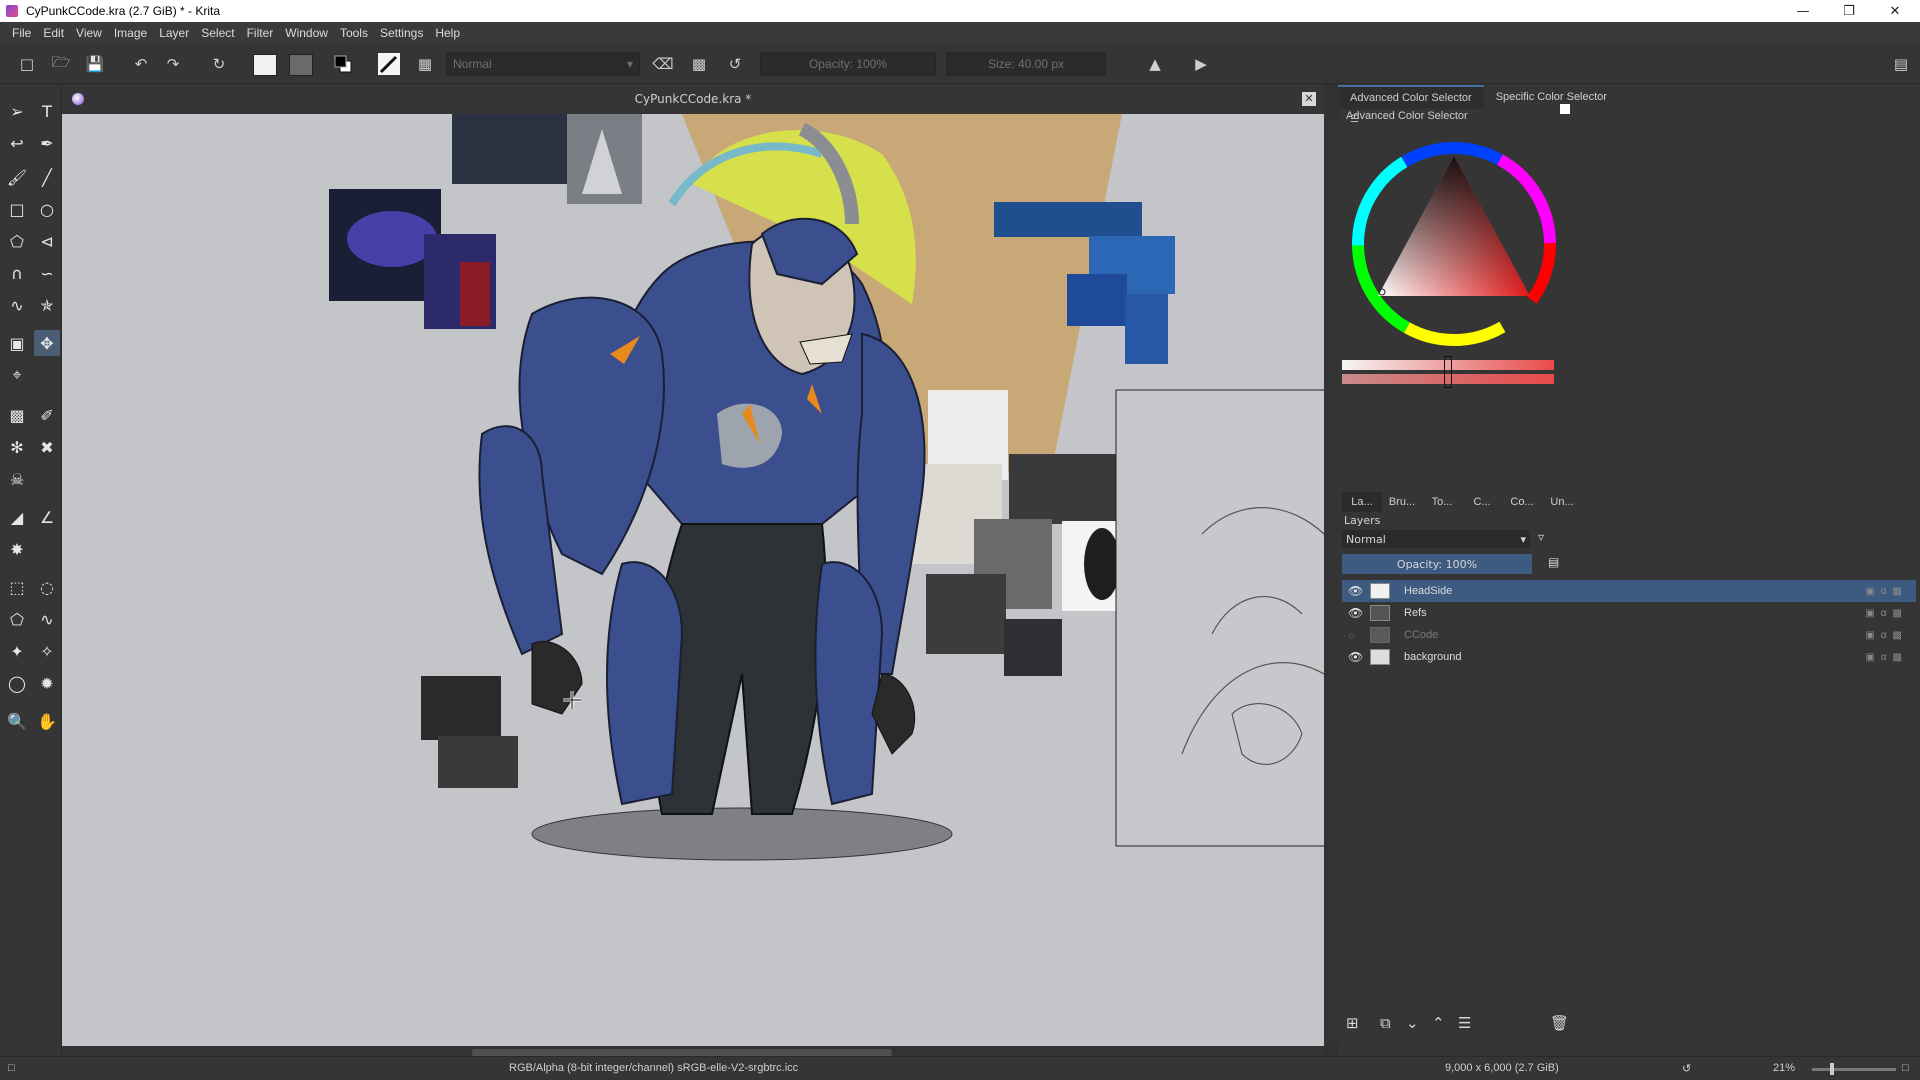 The image size is (1920, 1080). What do you see at coordinates (47, 721) in the screenshot?
I see `pan-tool-icon: ✋` at bounding box center [47, 721].